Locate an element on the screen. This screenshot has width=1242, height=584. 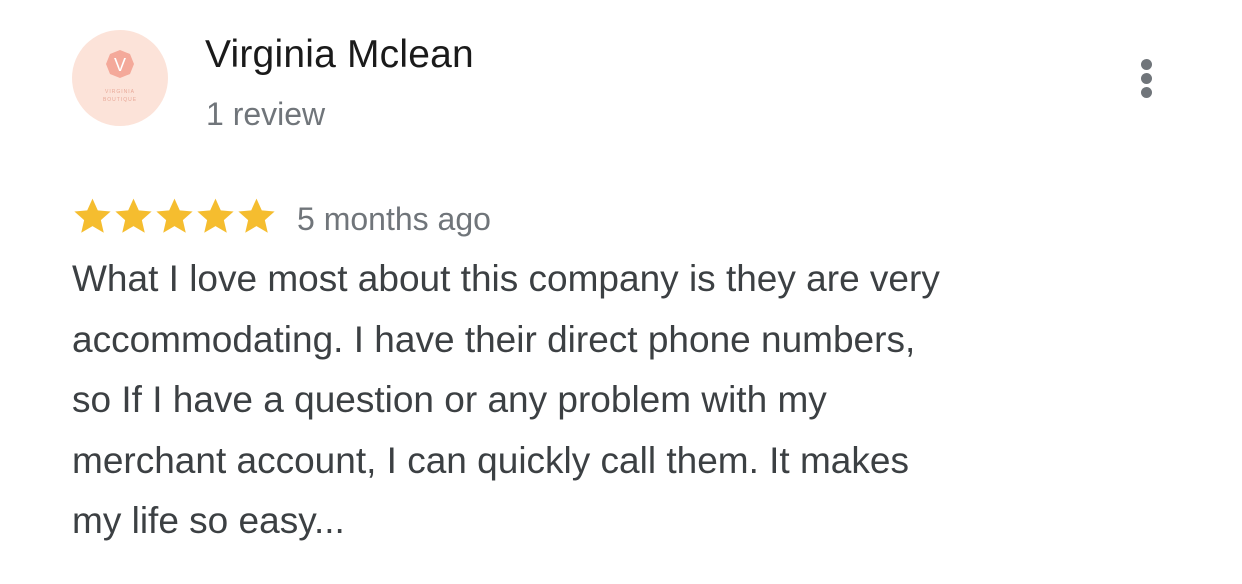
svg-text: BOUTIQUE is located at coordinates (120, 100).